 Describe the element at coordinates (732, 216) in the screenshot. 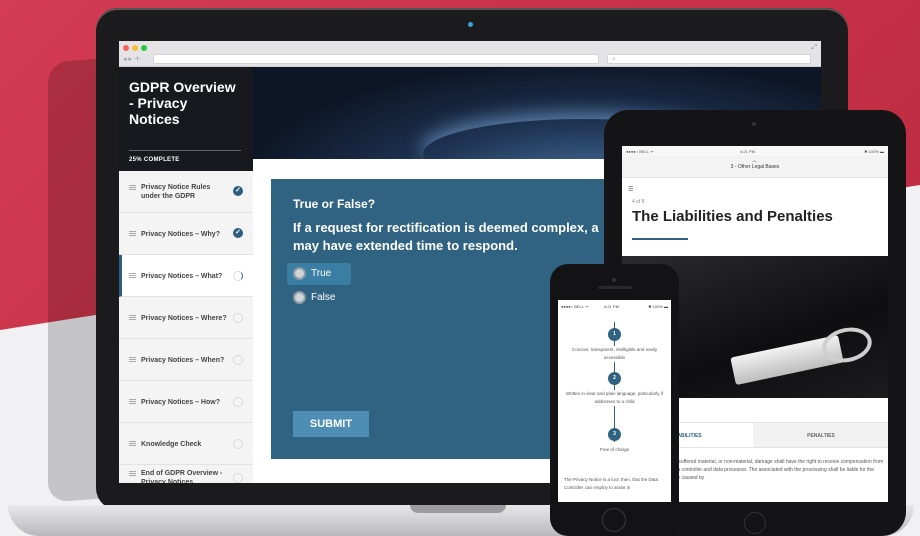

I see `lesson-title: The Liabilities and Penalties` at that location.